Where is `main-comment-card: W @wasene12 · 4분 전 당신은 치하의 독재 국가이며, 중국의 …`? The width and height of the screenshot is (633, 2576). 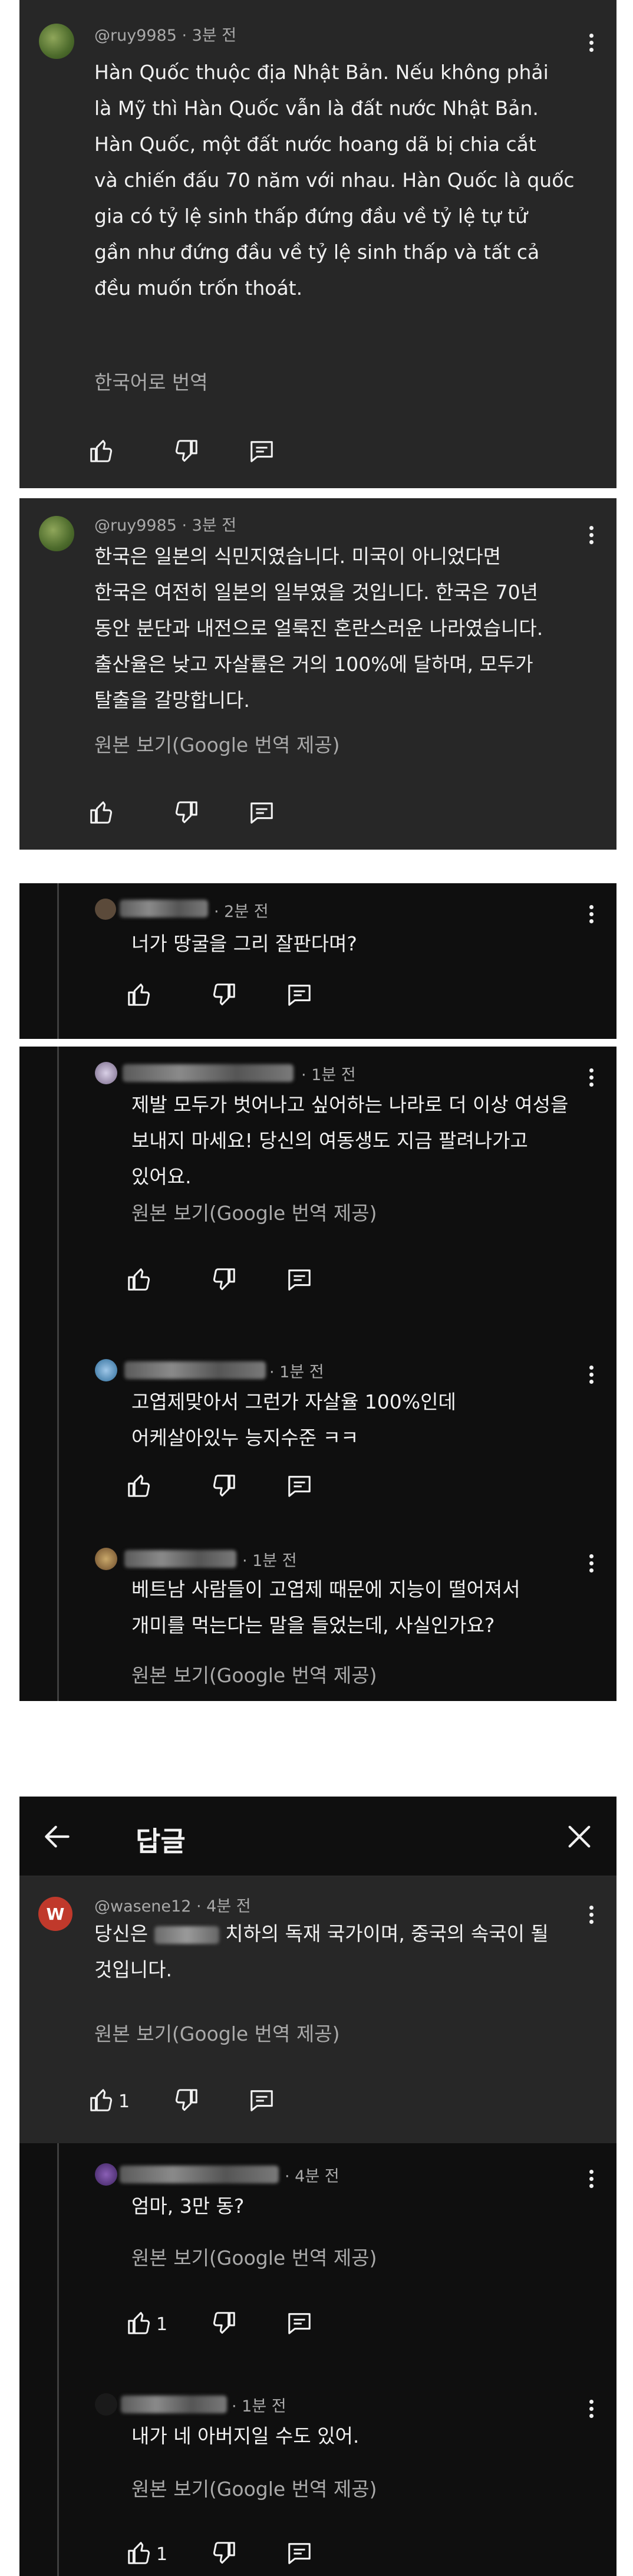
main-comment-card: W @wasene12 · 4분 전 당신은 치하의 독재 국가이며, 중국의 … is located at coordinates (317, 2010).